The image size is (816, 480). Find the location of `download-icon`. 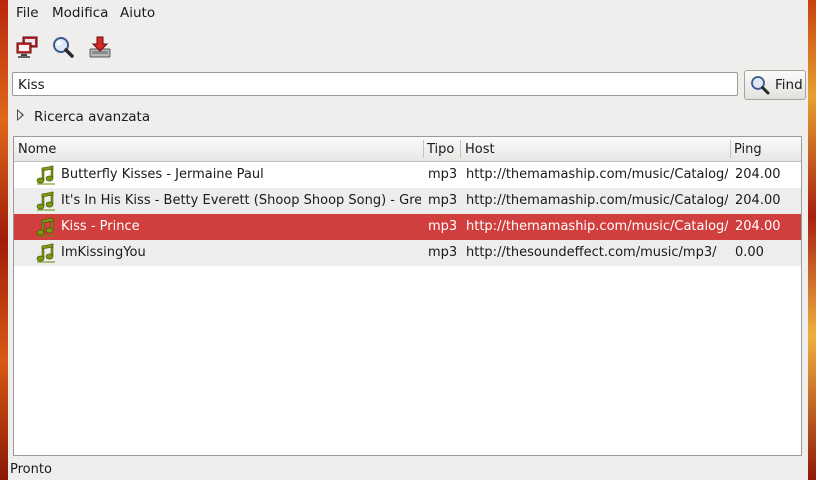

download-icon is located at coordinates (100, 47).